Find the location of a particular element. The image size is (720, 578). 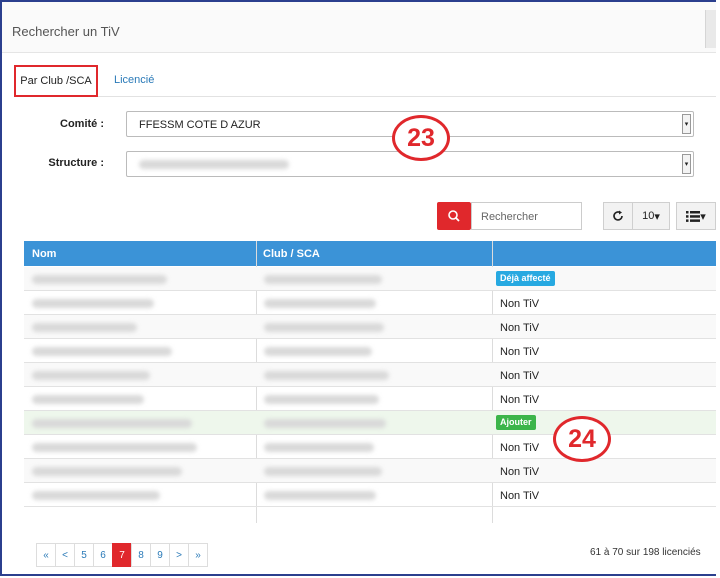

refresh-icon is located at coordinates (618, 215).